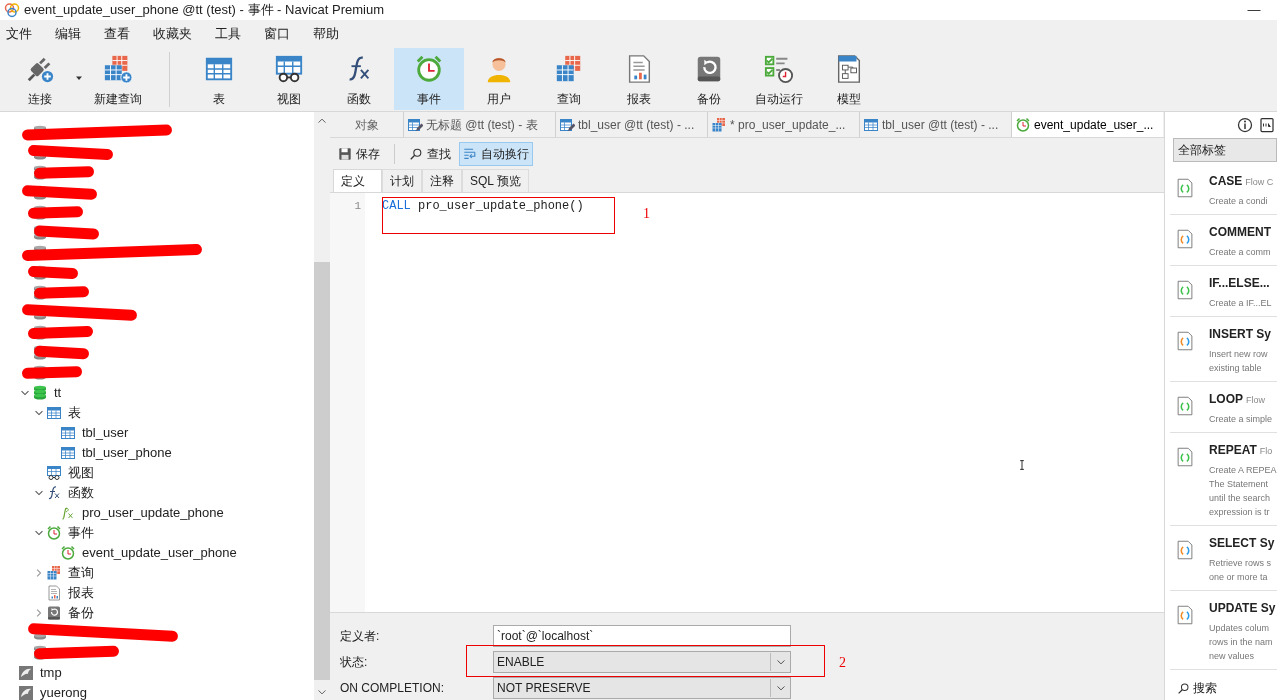 This screenshot has height=700, width=1277. What do you see at coordinates (366, 124) in the screenshot?
I see `objects-tab: 对象` at bounding box center [366, 124].